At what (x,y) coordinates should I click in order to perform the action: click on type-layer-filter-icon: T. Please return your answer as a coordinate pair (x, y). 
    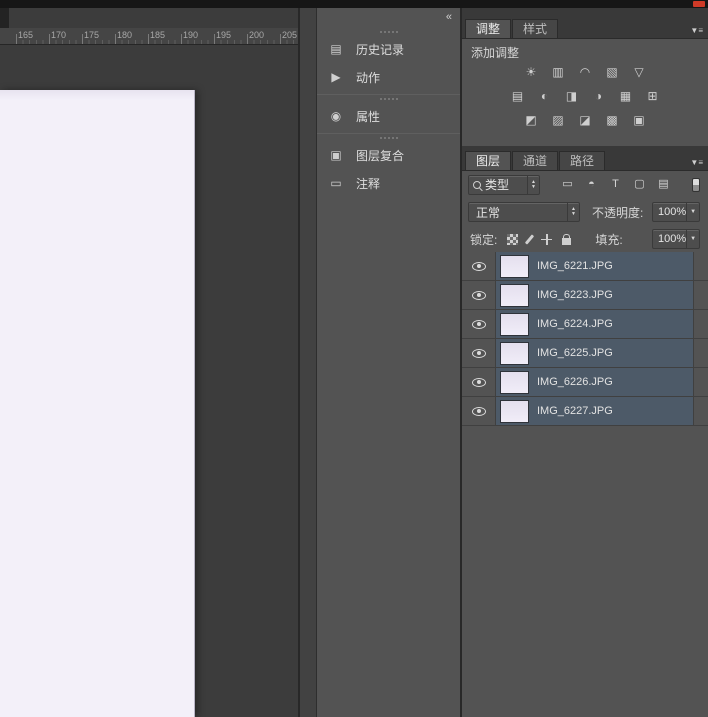
    Looking at the image, I should click on (615, 184).